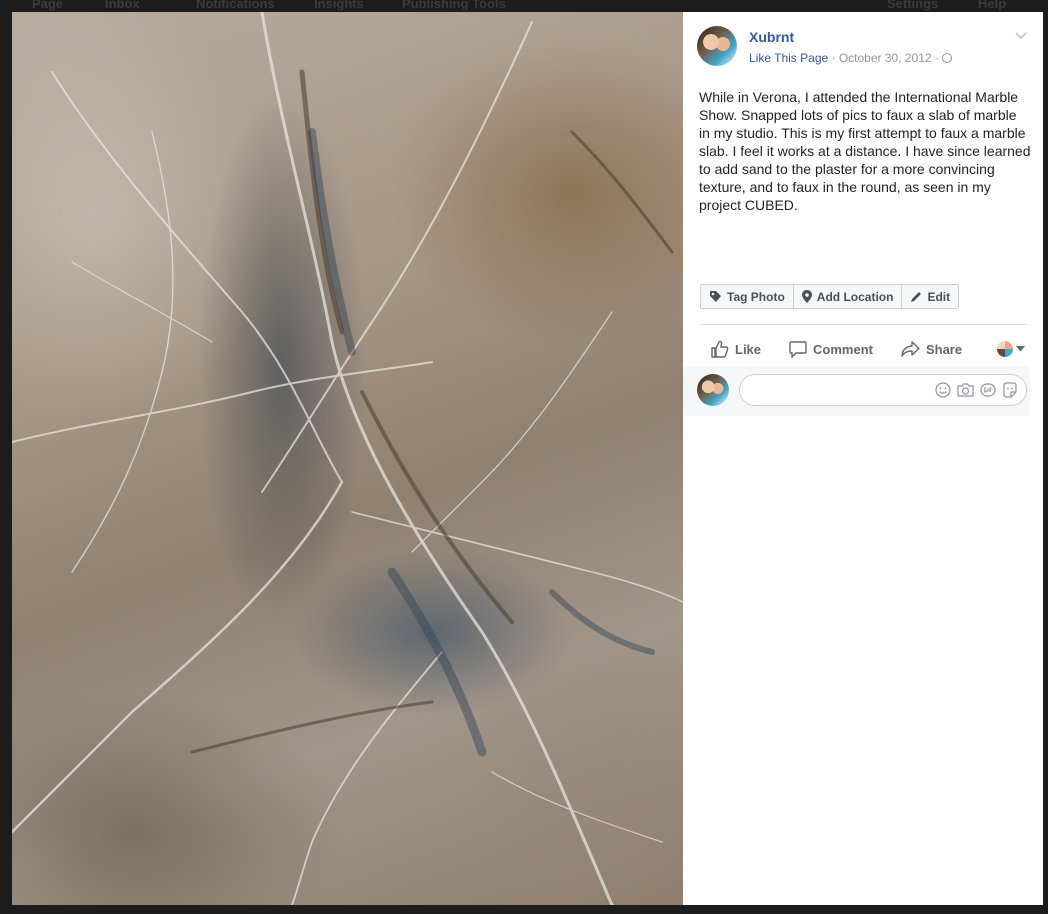 The image size is (1048, 914). I want to click on gif-icon, so click(988, 390).